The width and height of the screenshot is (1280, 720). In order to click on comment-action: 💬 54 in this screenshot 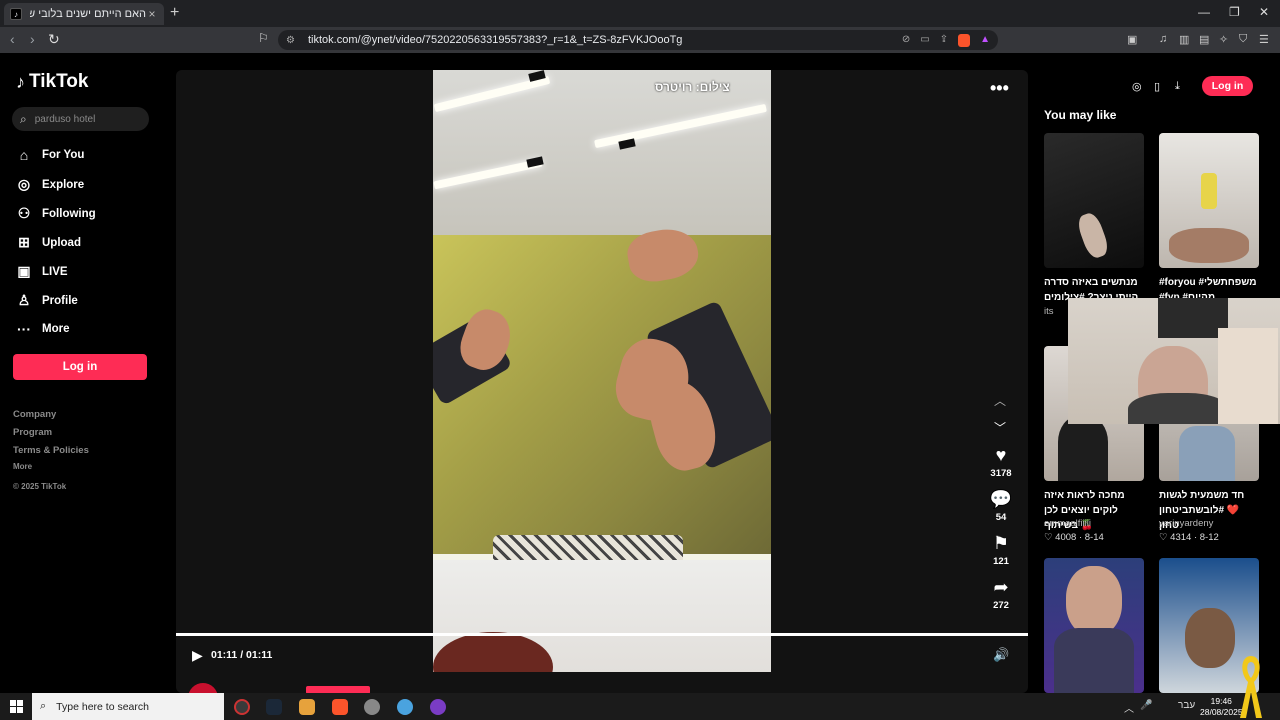, I will do `click(1001, 506)`.